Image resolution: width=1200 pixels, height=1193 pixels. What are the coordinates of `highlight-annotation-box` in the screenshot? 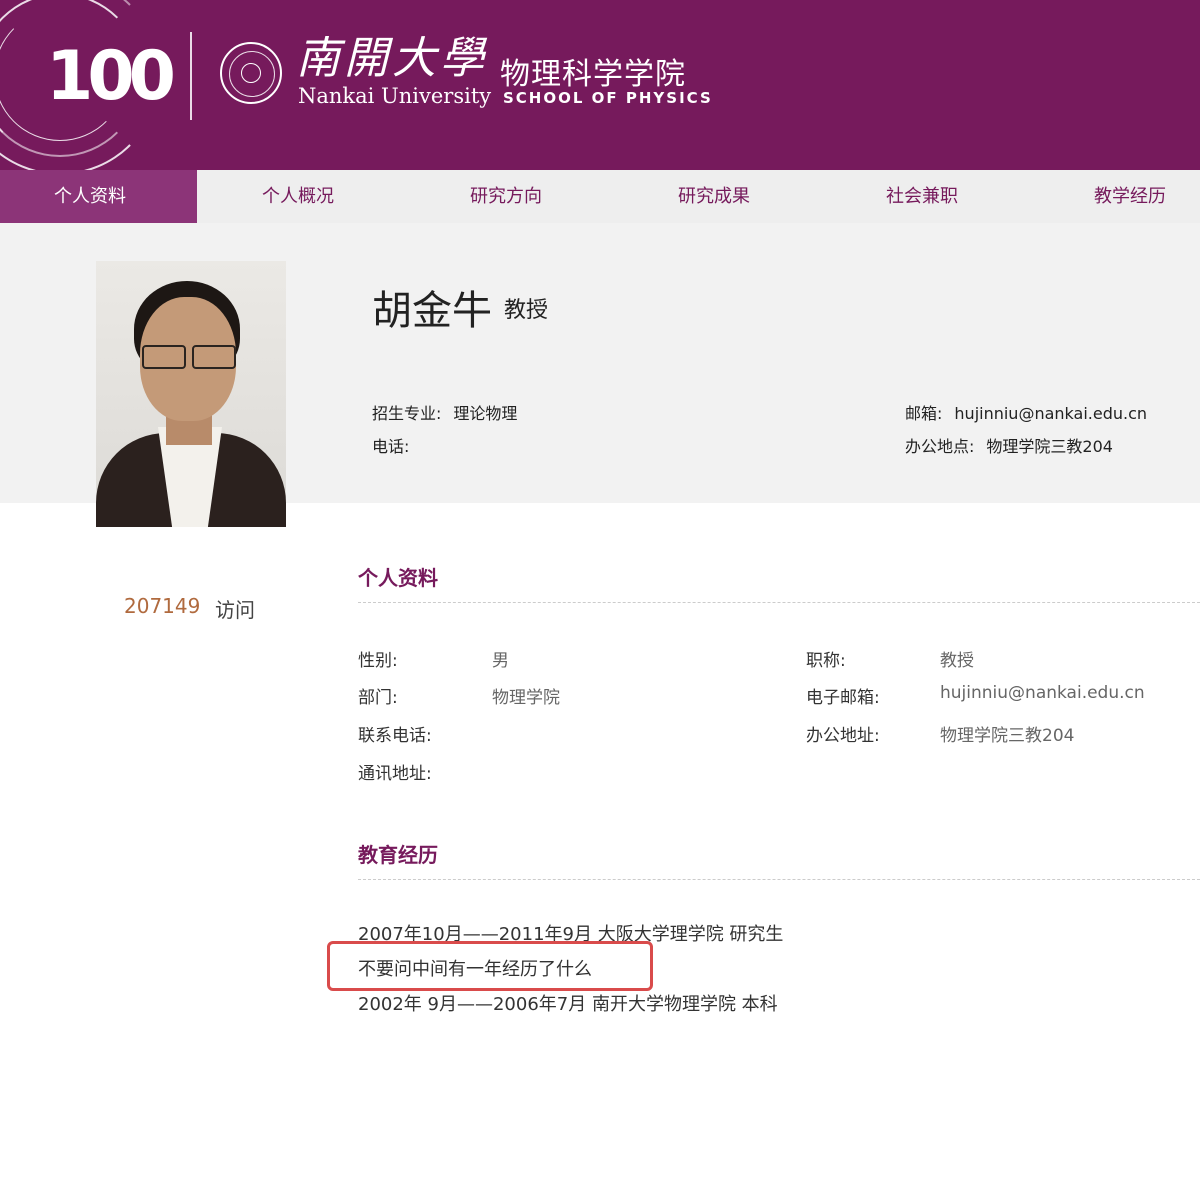 It's located at (490, 966).